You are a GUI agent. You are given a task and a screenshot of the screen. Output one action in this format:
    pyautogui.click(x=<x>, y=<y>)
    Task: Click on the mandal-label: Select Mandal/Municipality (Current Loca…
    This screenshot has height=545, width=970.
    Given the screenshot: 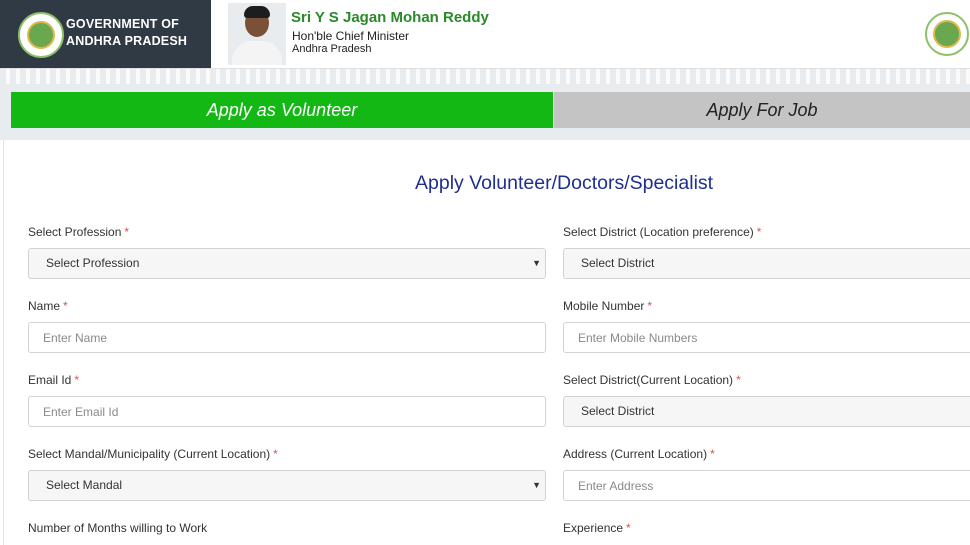 What is the action you would take?
    pyautogui.click(x=153, y=454)
    